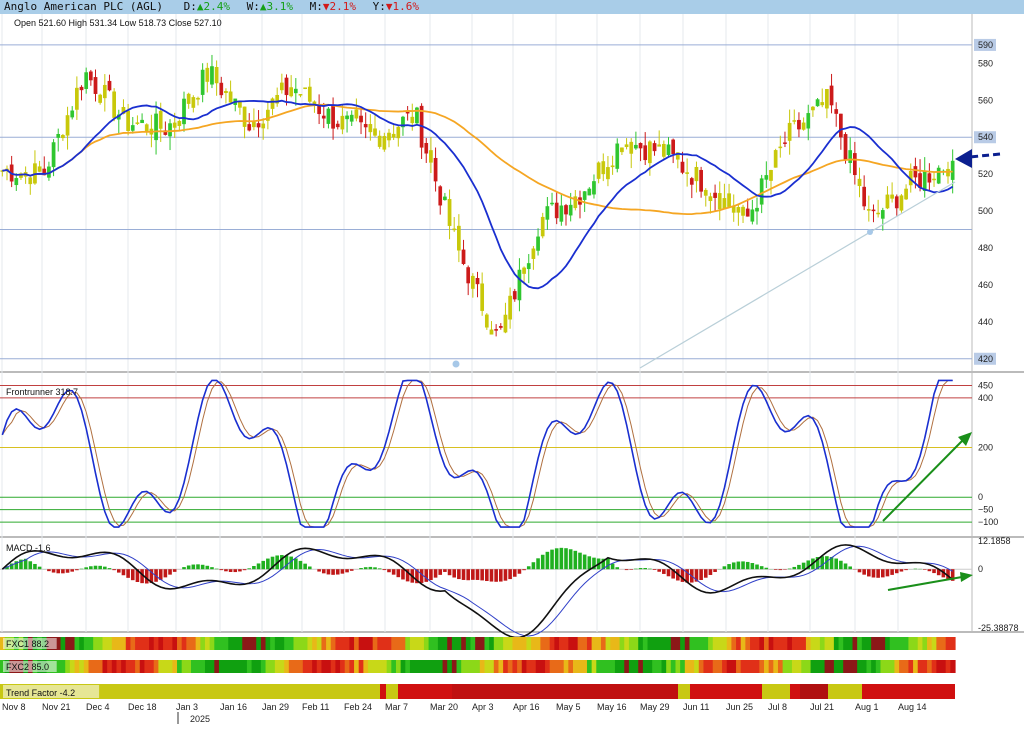 The width and height of the screenshot is (1024, 735). What do you see at coordinates (478, 666) in the screenshot?
I see `heat-bar-row: FXC2 85.0` at bounding box center [478, 666].